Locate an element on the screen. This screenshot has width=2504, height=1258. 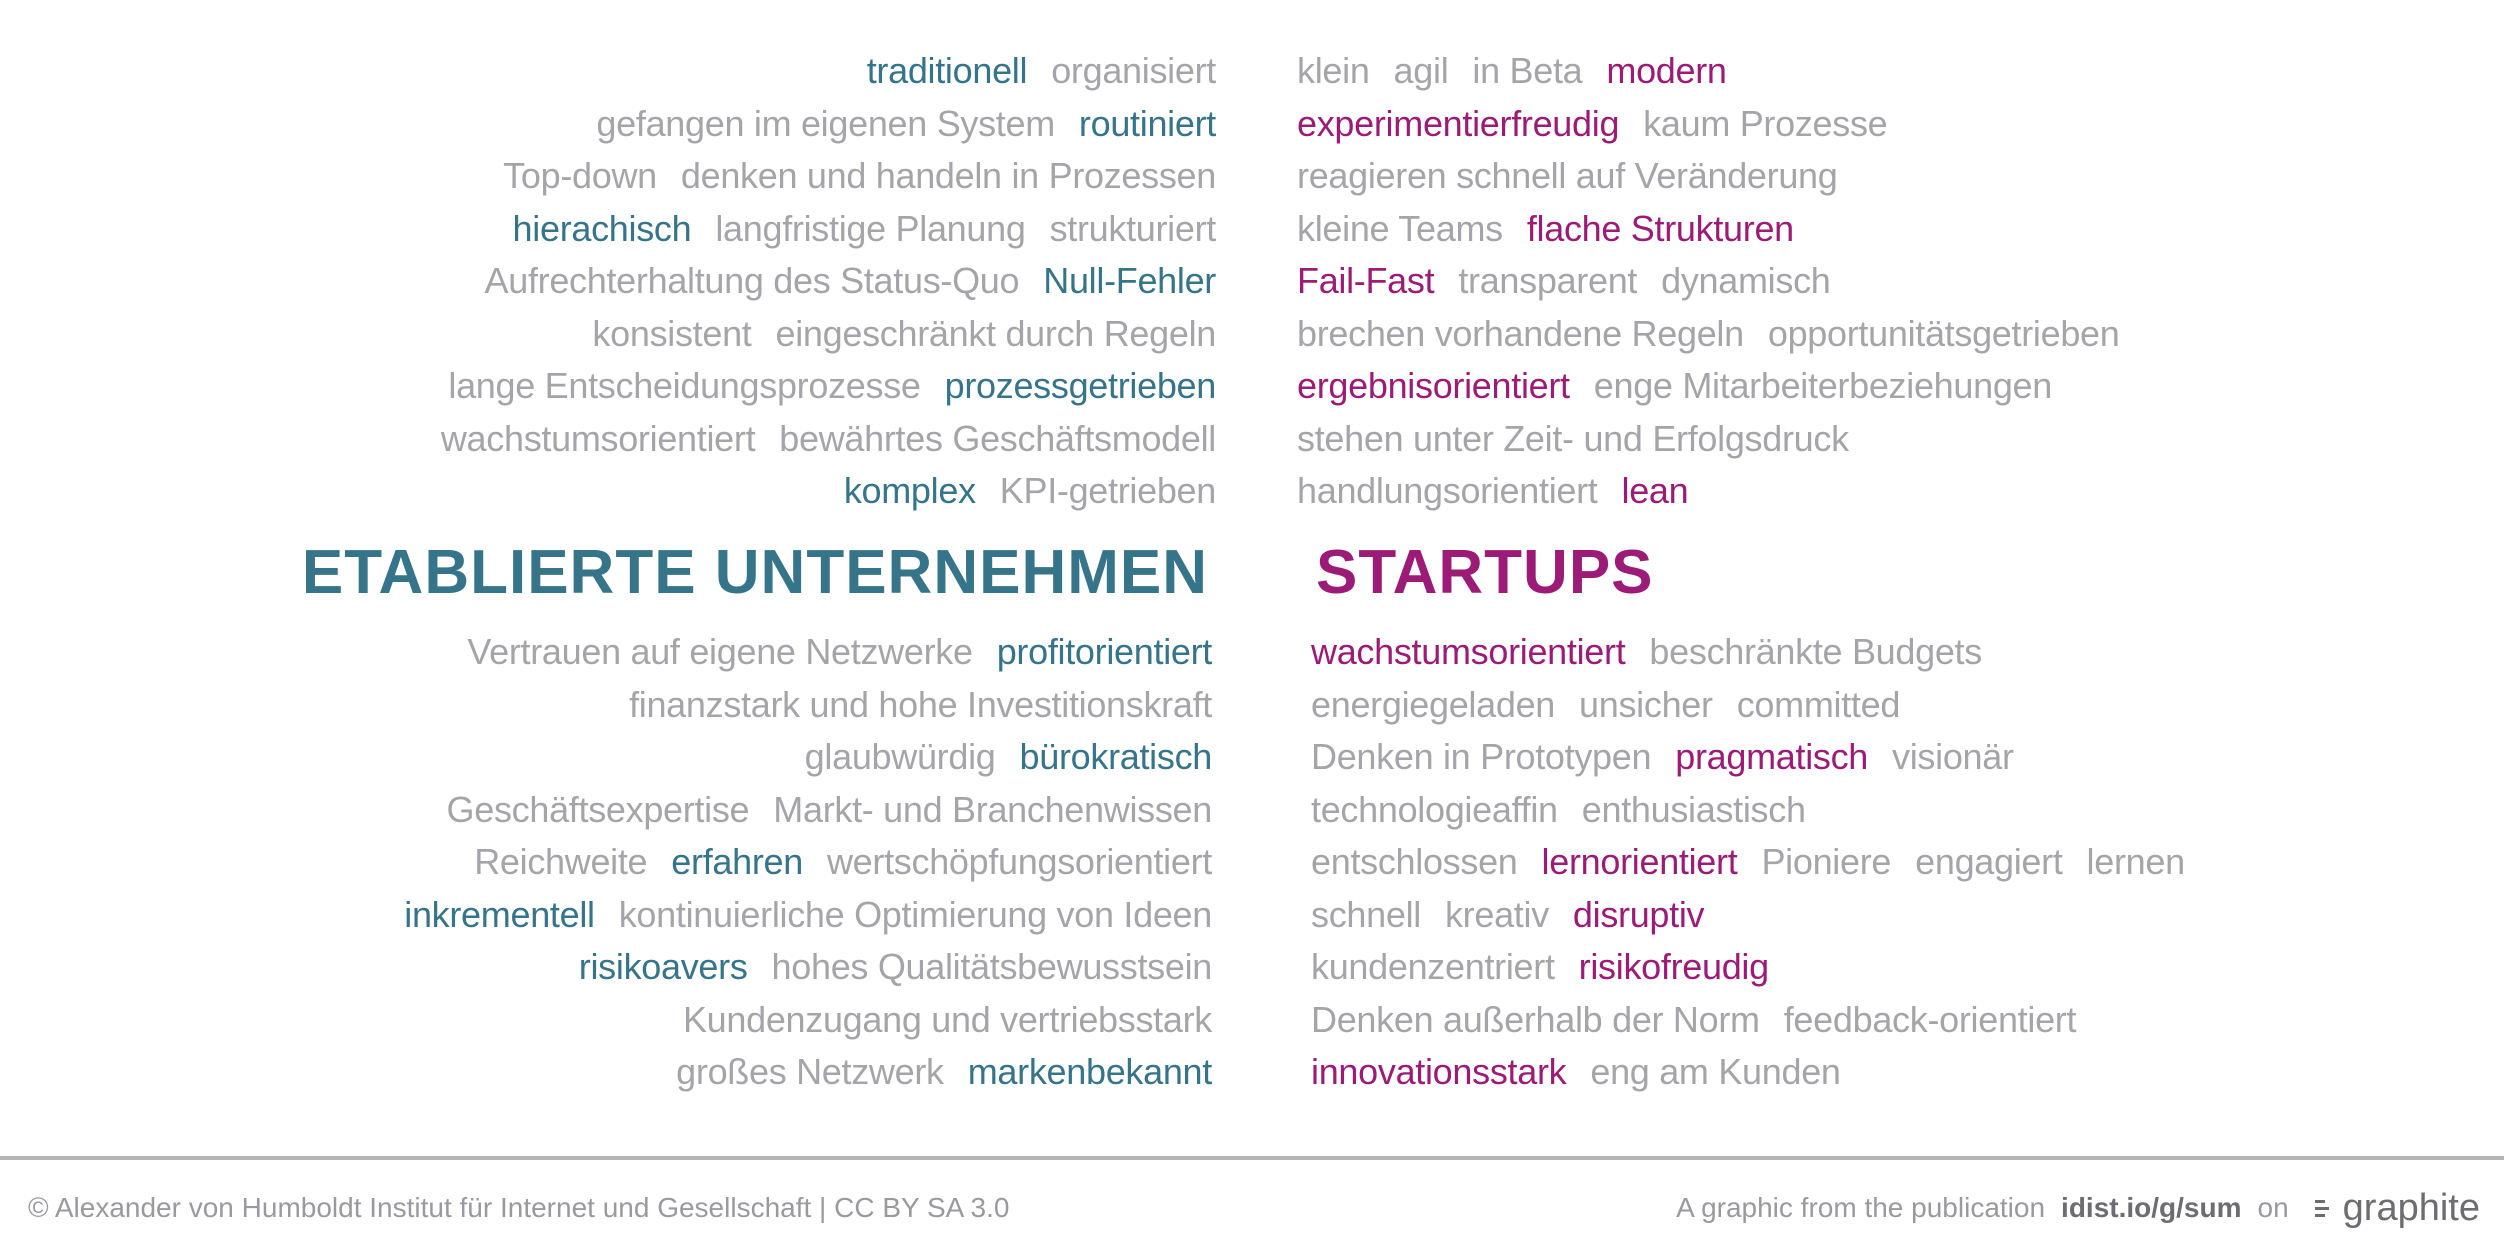
highlighted-term: markenbekannt is located at coordinates (1090, 1071).